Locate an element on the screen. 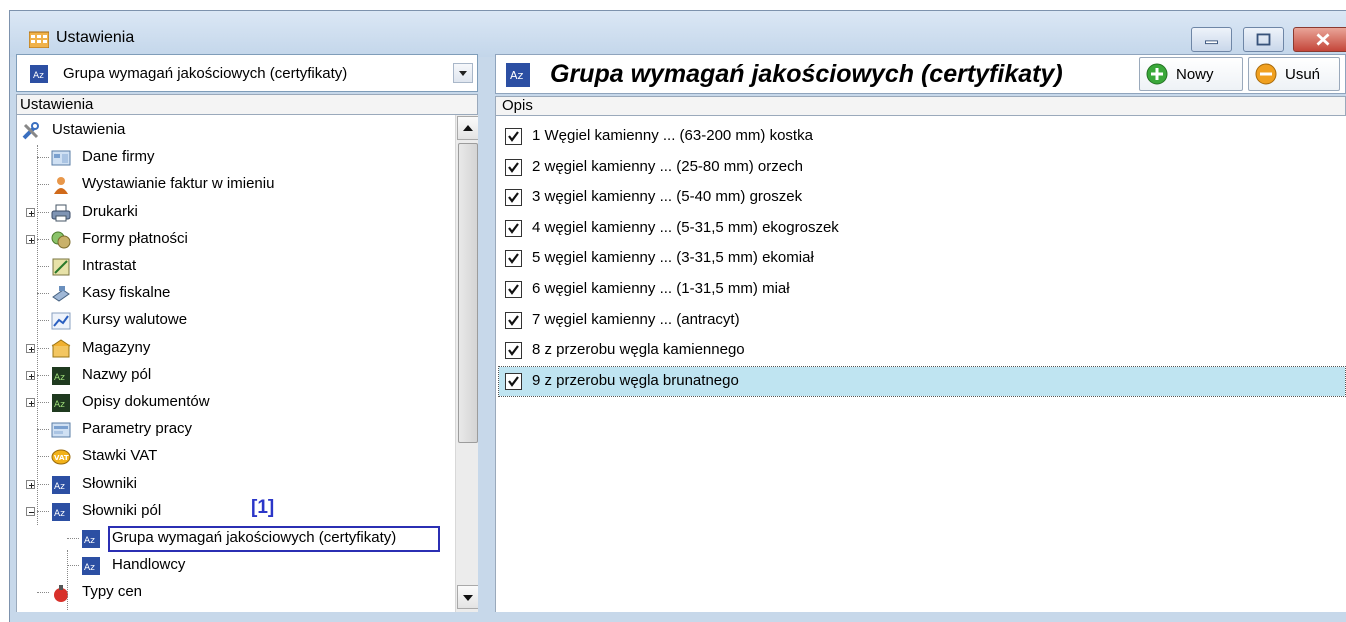  tree-scrollbar is located at coordinates (466, 363).